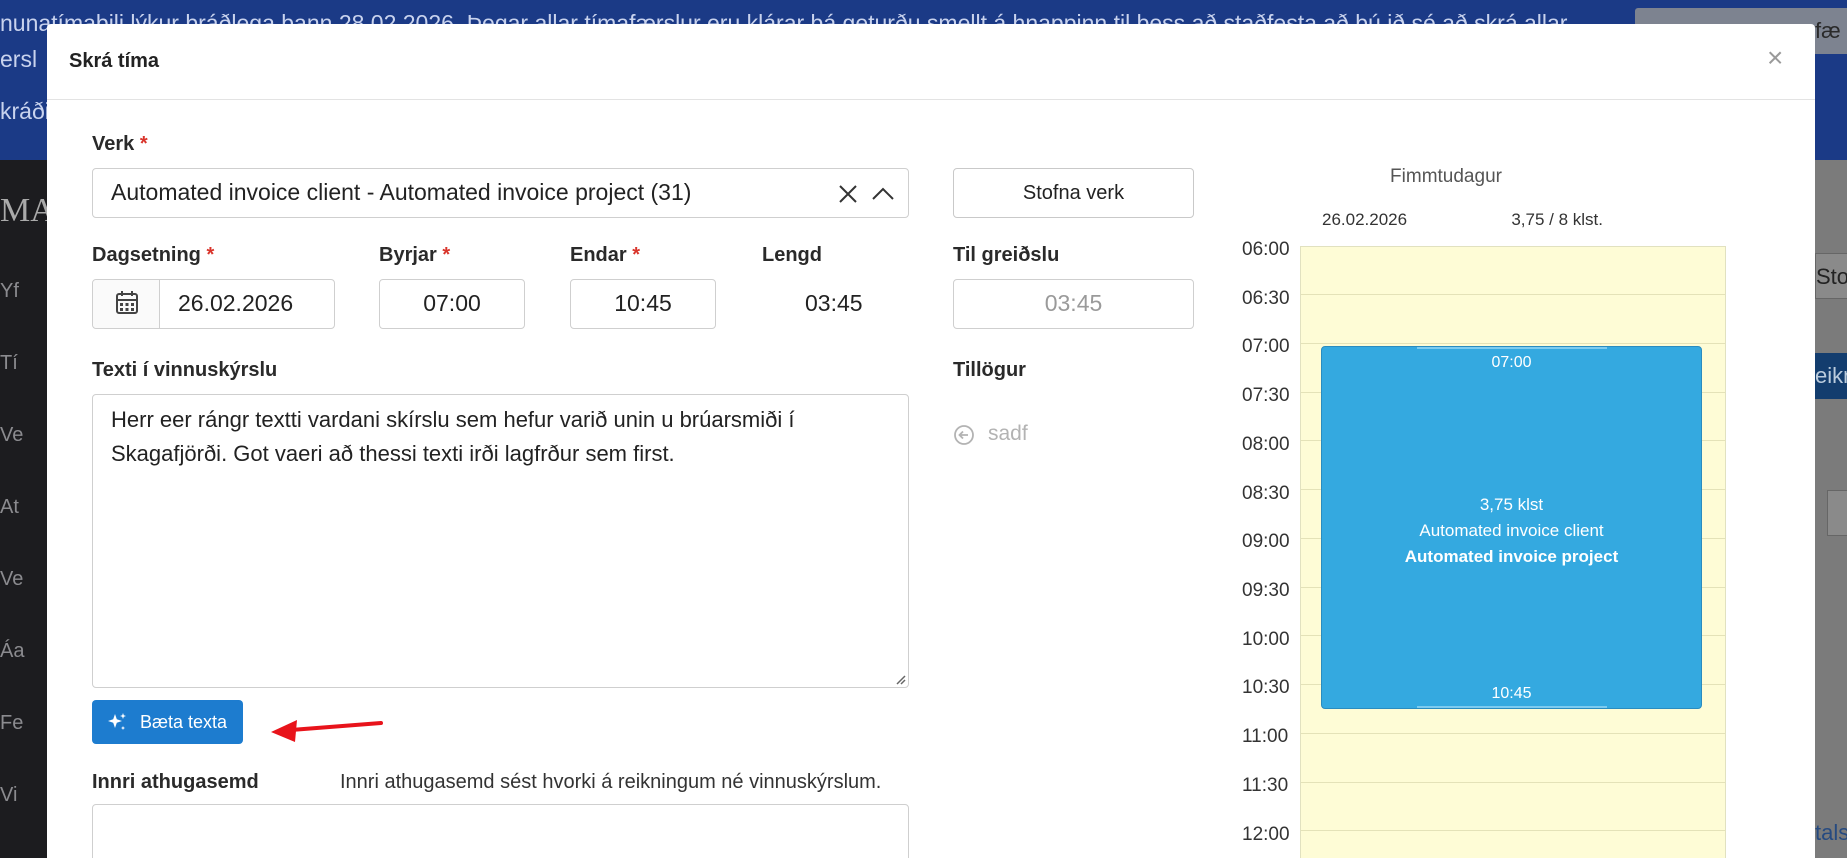 The image size is (1847, 858). Describe the element at coordinates (1266, 493) in the screenshot. I see `time-label: 08:30` at that location.